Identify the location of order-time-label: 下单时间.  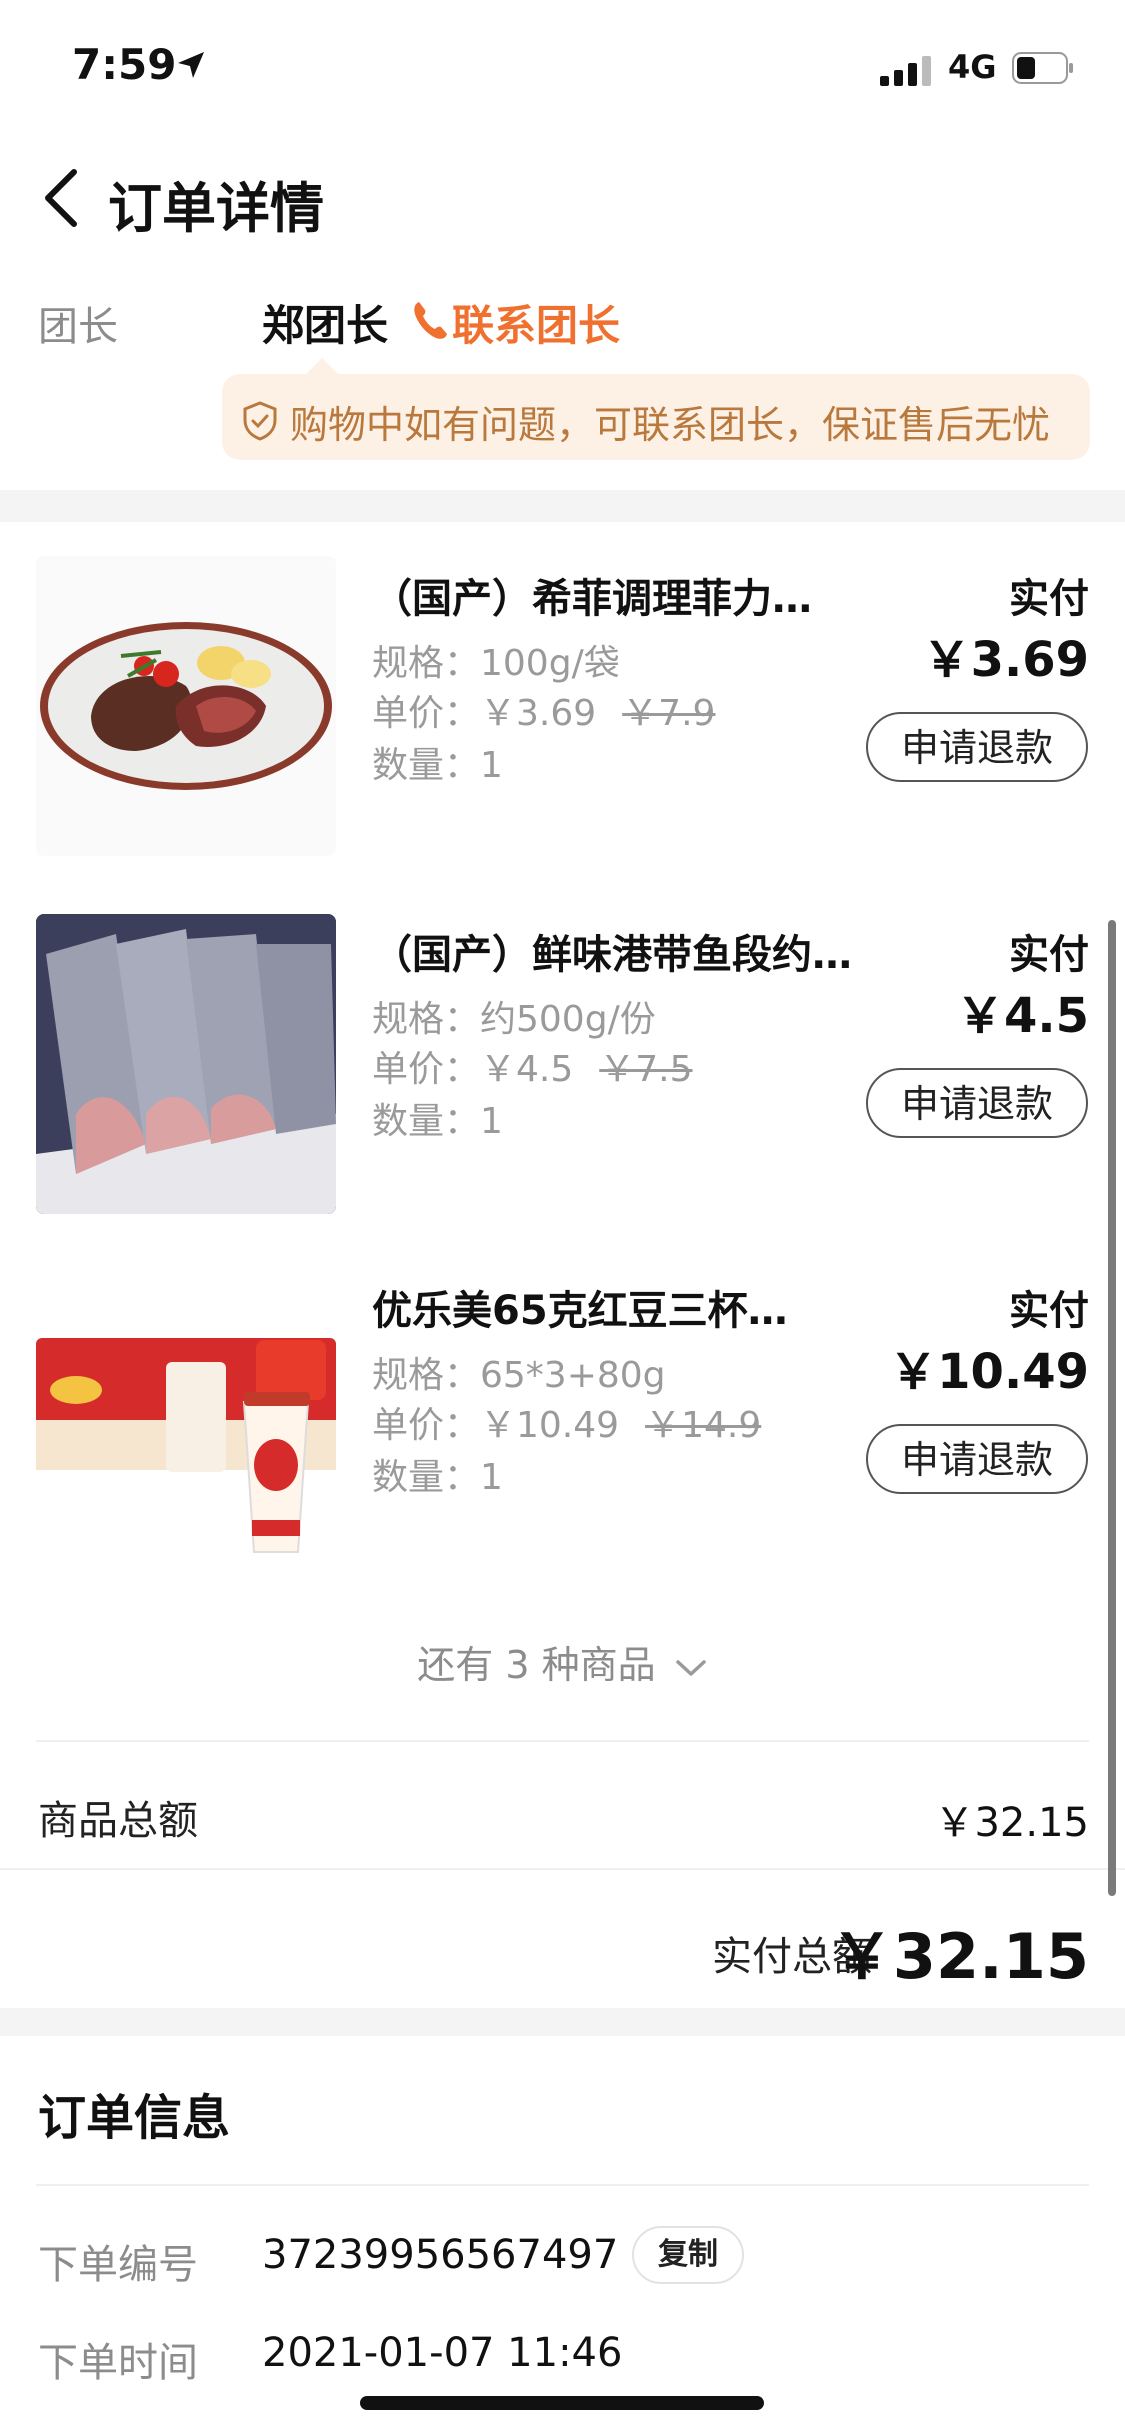
(118, 2363).